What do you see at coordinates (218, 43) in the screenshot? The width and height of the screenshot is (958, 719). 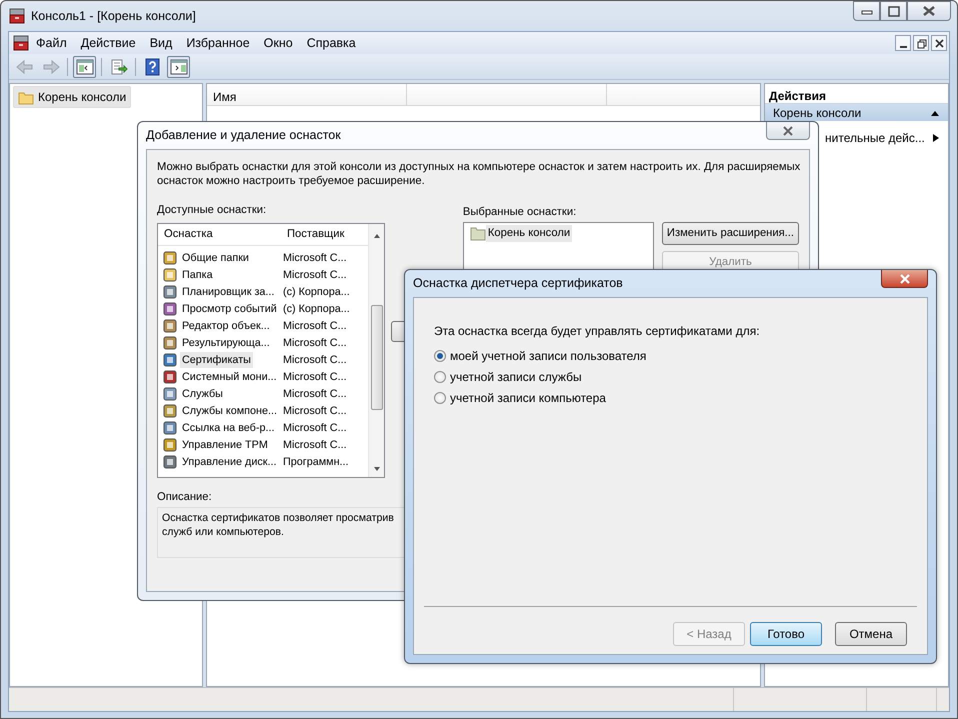 I see `menu-item: Избранное` at bounding box center [218, 43].